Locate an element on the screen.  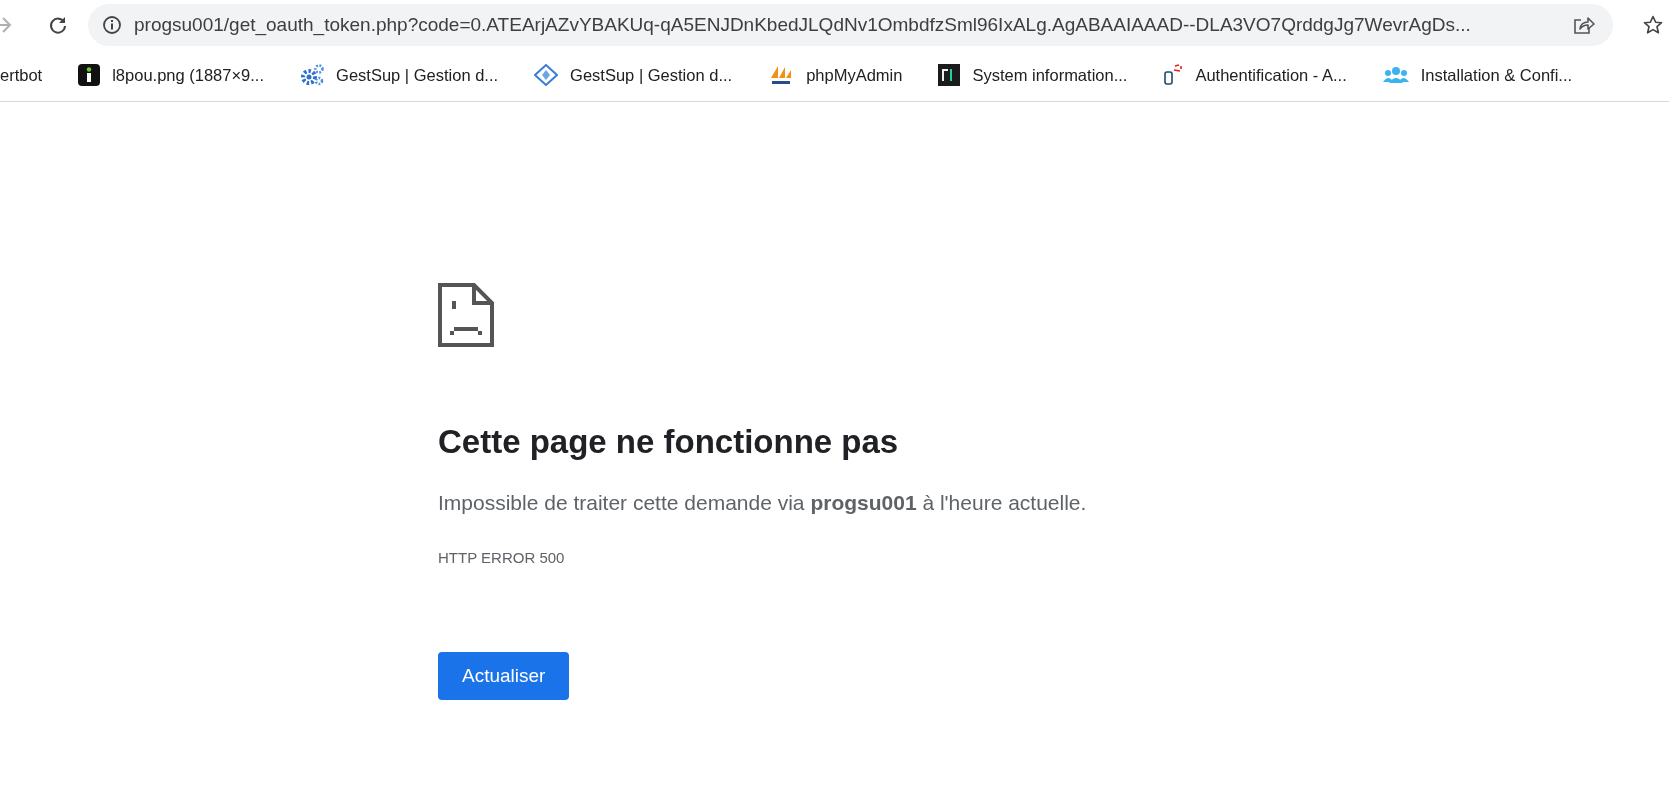
share-icon is located at coordinates (1584, 25).